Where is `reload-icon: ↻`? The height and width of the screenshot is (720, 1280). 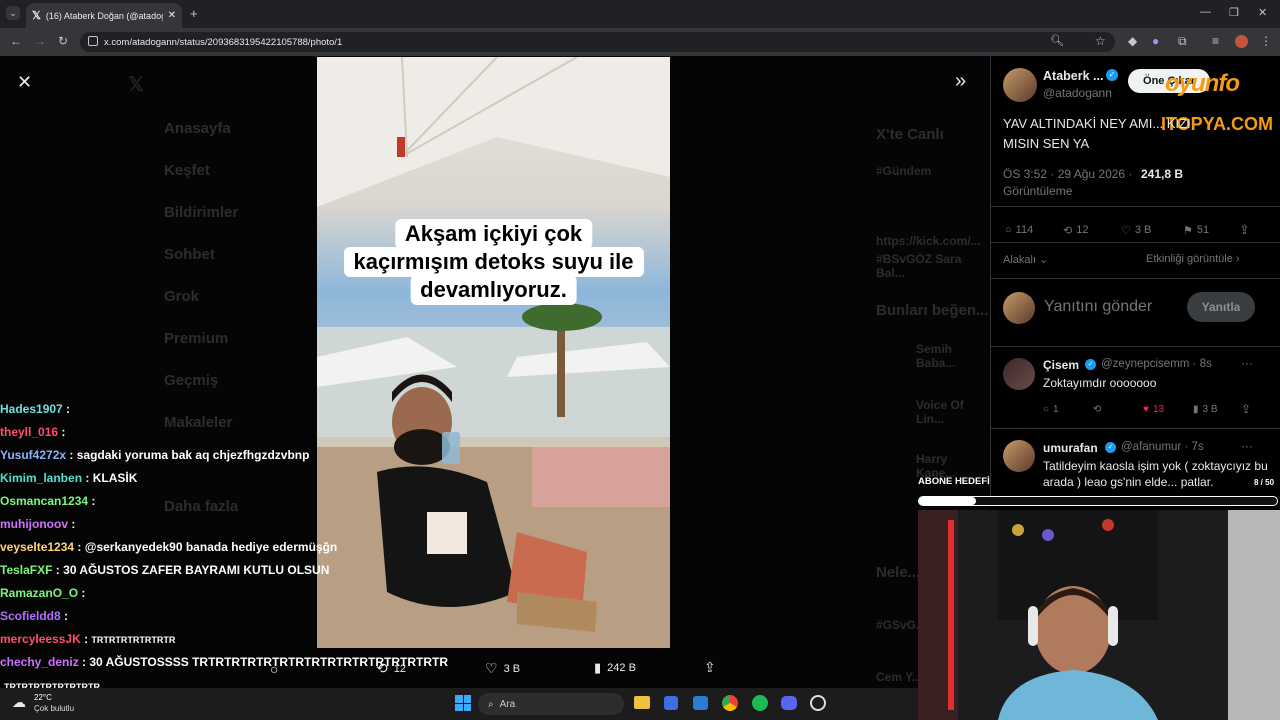 reload-icon: ↻ is located at coordinates (63, 41).